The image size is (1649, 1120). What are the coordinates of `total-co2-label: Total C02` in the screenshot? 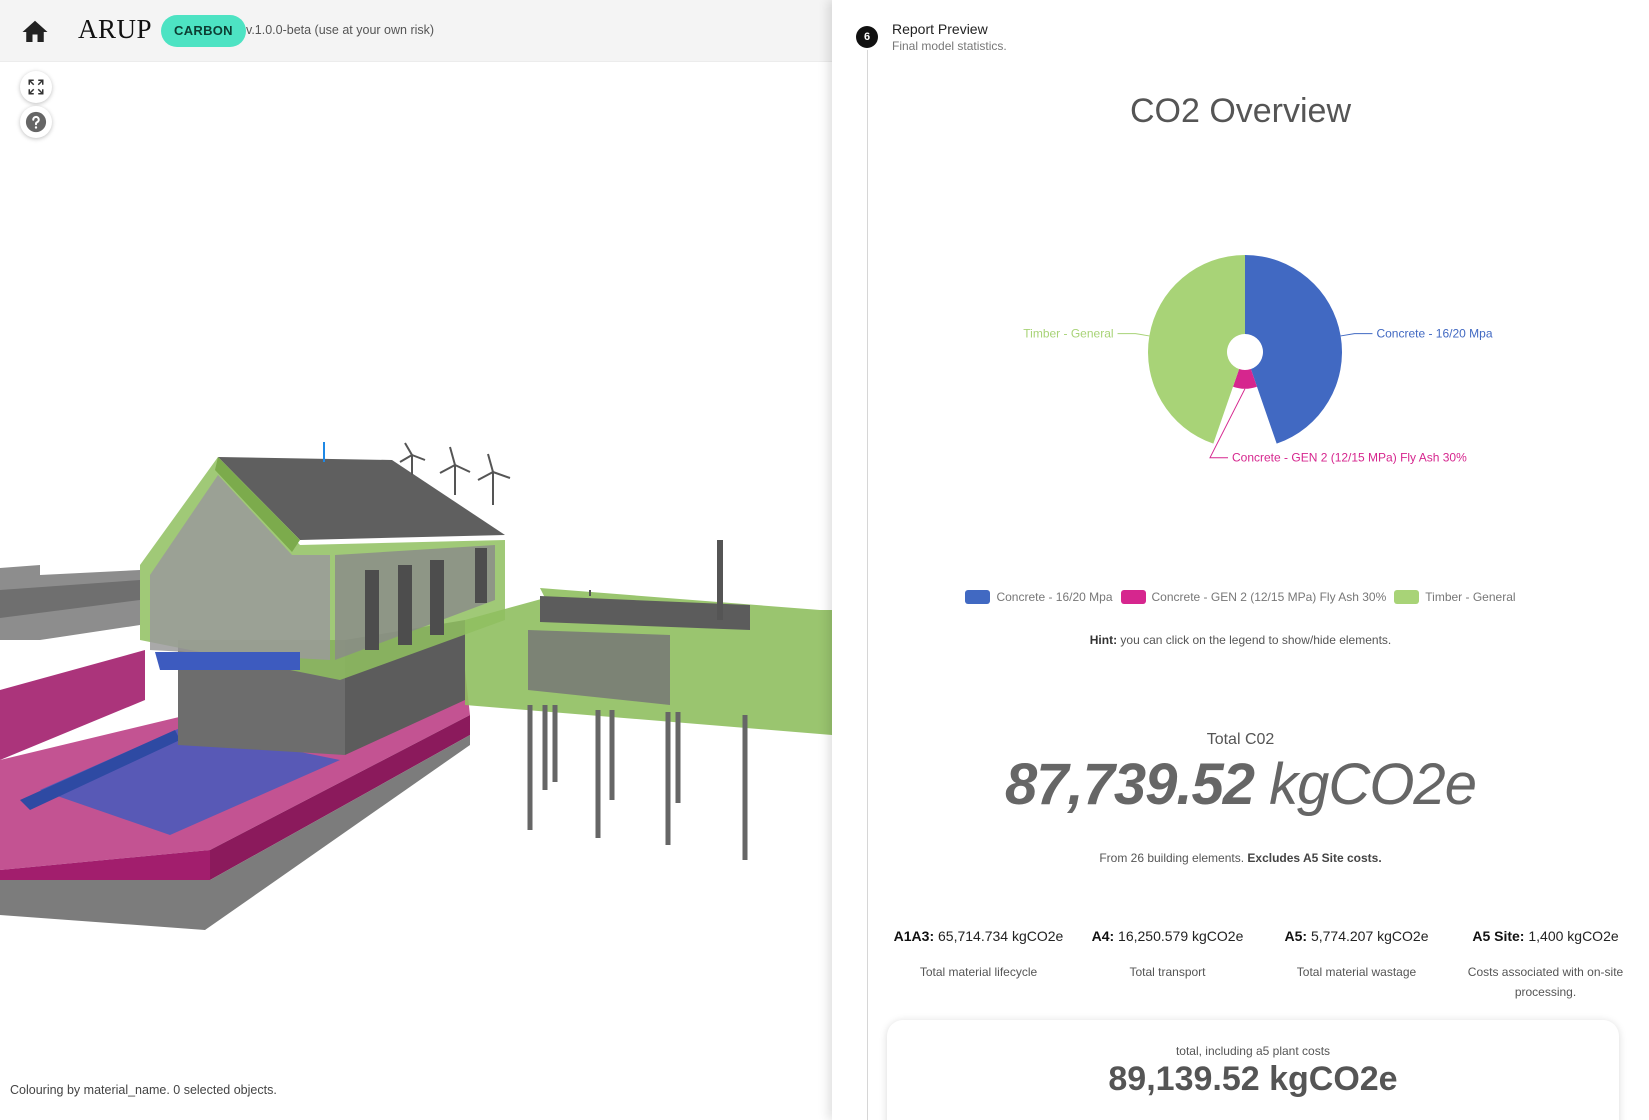 It's located at (1240, 739).